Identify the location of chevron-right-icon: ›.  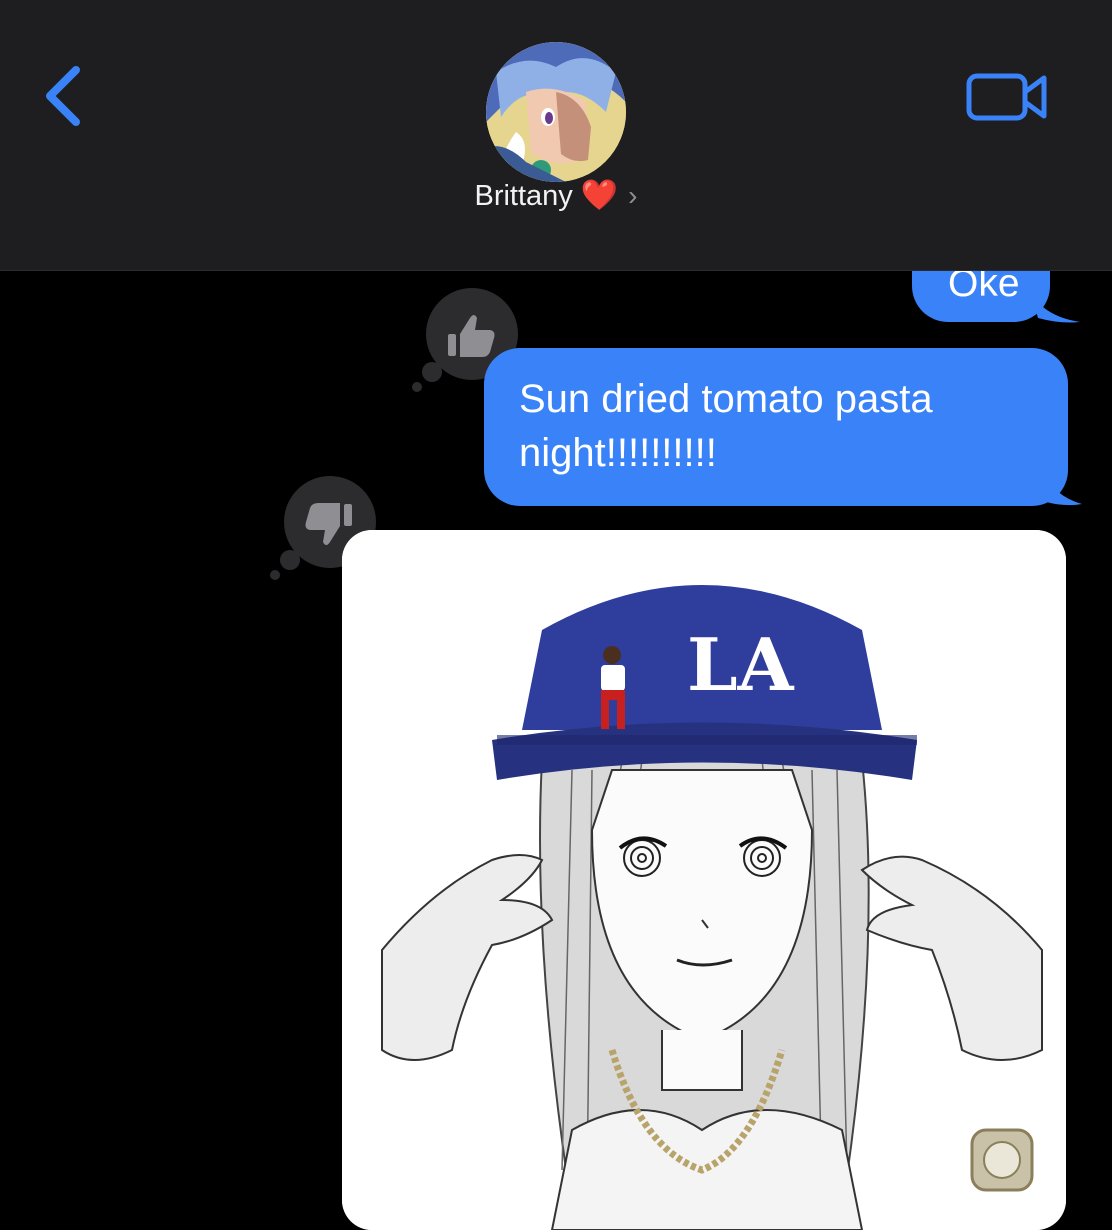
(633, 195).